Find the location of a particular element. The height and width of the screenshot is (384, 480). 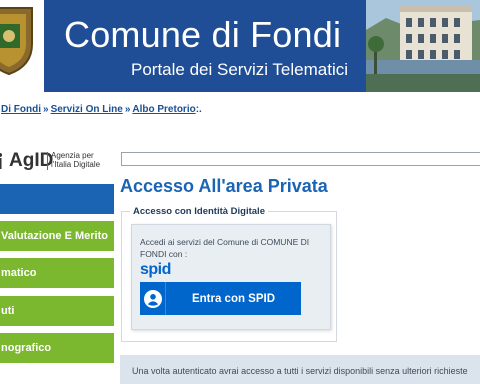

page-title: Accesso All'area Privata is located at coordinates (224, 186).